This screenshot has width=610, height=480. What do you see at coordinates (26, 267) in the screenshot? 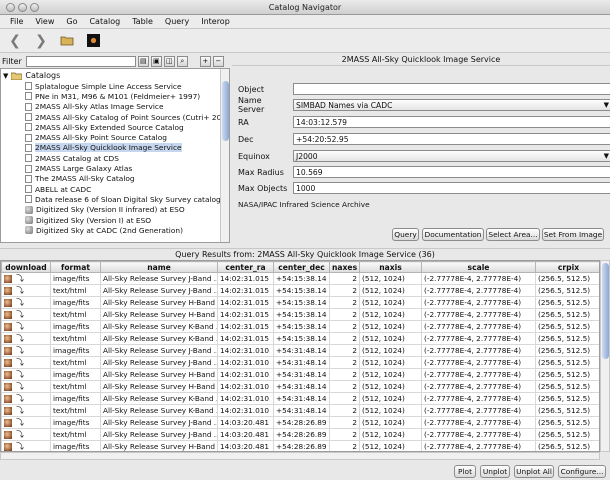
I see `column-header: download` at bounding box center [26, 267].